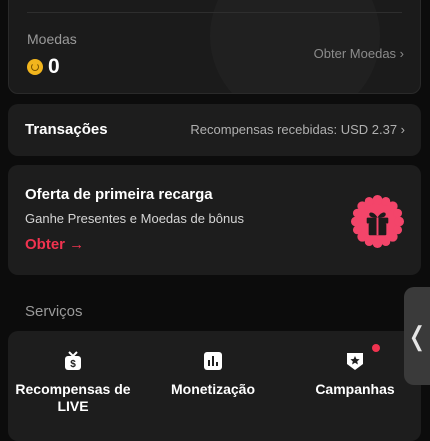  I want to click on coin-icon, so click(35, 67).